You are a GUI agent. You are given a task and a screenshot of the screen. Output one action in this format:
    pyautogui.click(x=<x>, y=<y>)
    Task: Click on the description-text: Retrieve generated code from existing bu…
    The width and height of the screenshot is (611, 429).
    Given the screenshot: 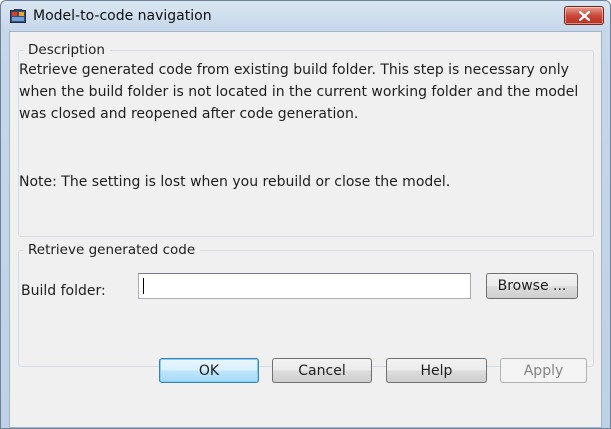 What is the action you would take?
    pyautogui.click(x=299, y=92)
    